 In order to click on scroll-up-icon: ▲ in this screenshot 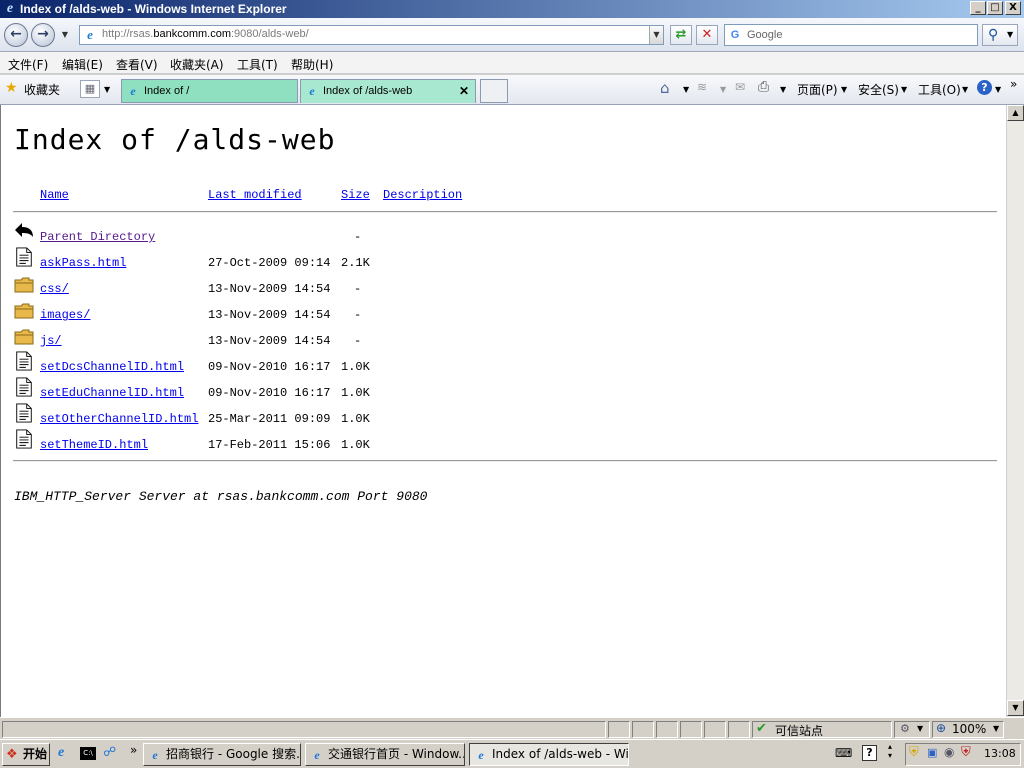, I will do `click(1015, 113)`.